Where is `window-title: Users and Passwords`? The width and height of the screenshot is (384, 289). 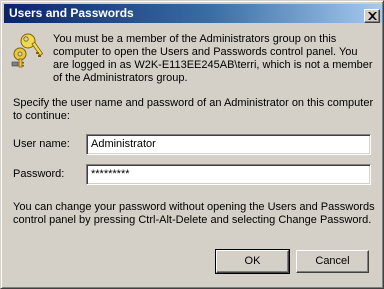
window-title: Users and Passwords is located at coordinates (71, 13).